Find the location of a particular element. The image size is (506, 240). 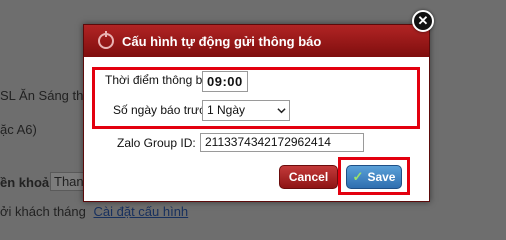

bg-row4-label: ởi khách tháng is located at coordinates (43, 211).